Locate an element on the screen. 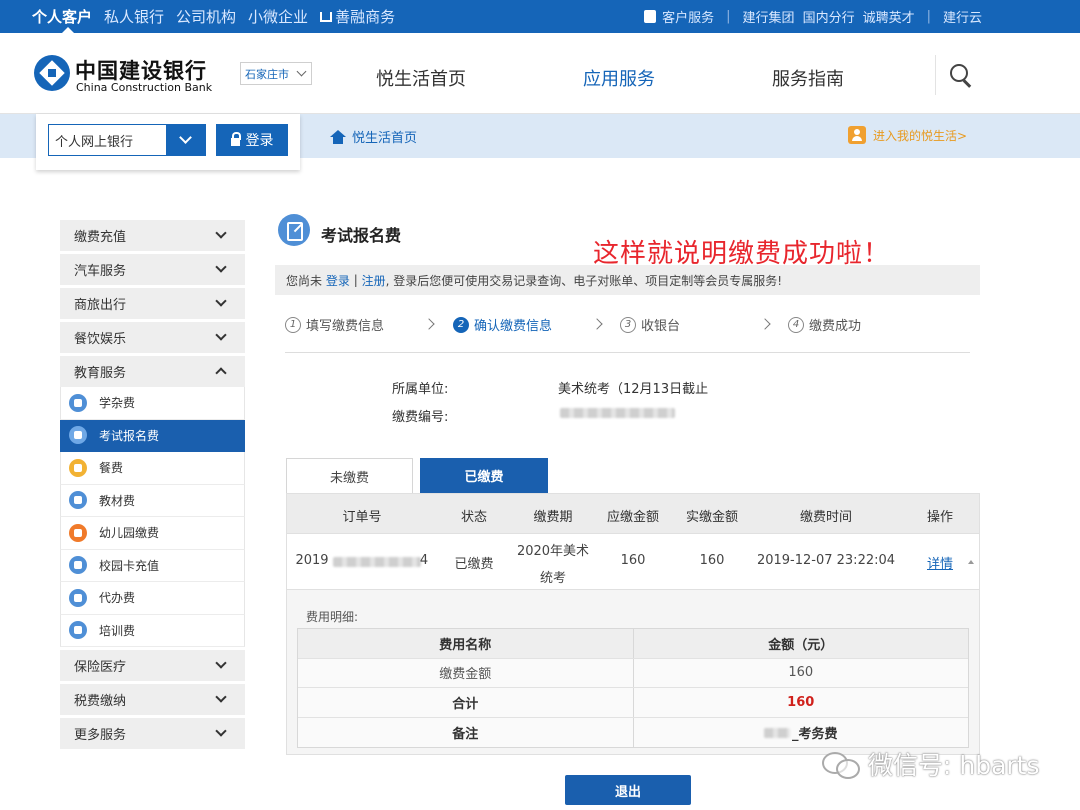  col-period: 缴费期 is located at coordinates (553, 517).